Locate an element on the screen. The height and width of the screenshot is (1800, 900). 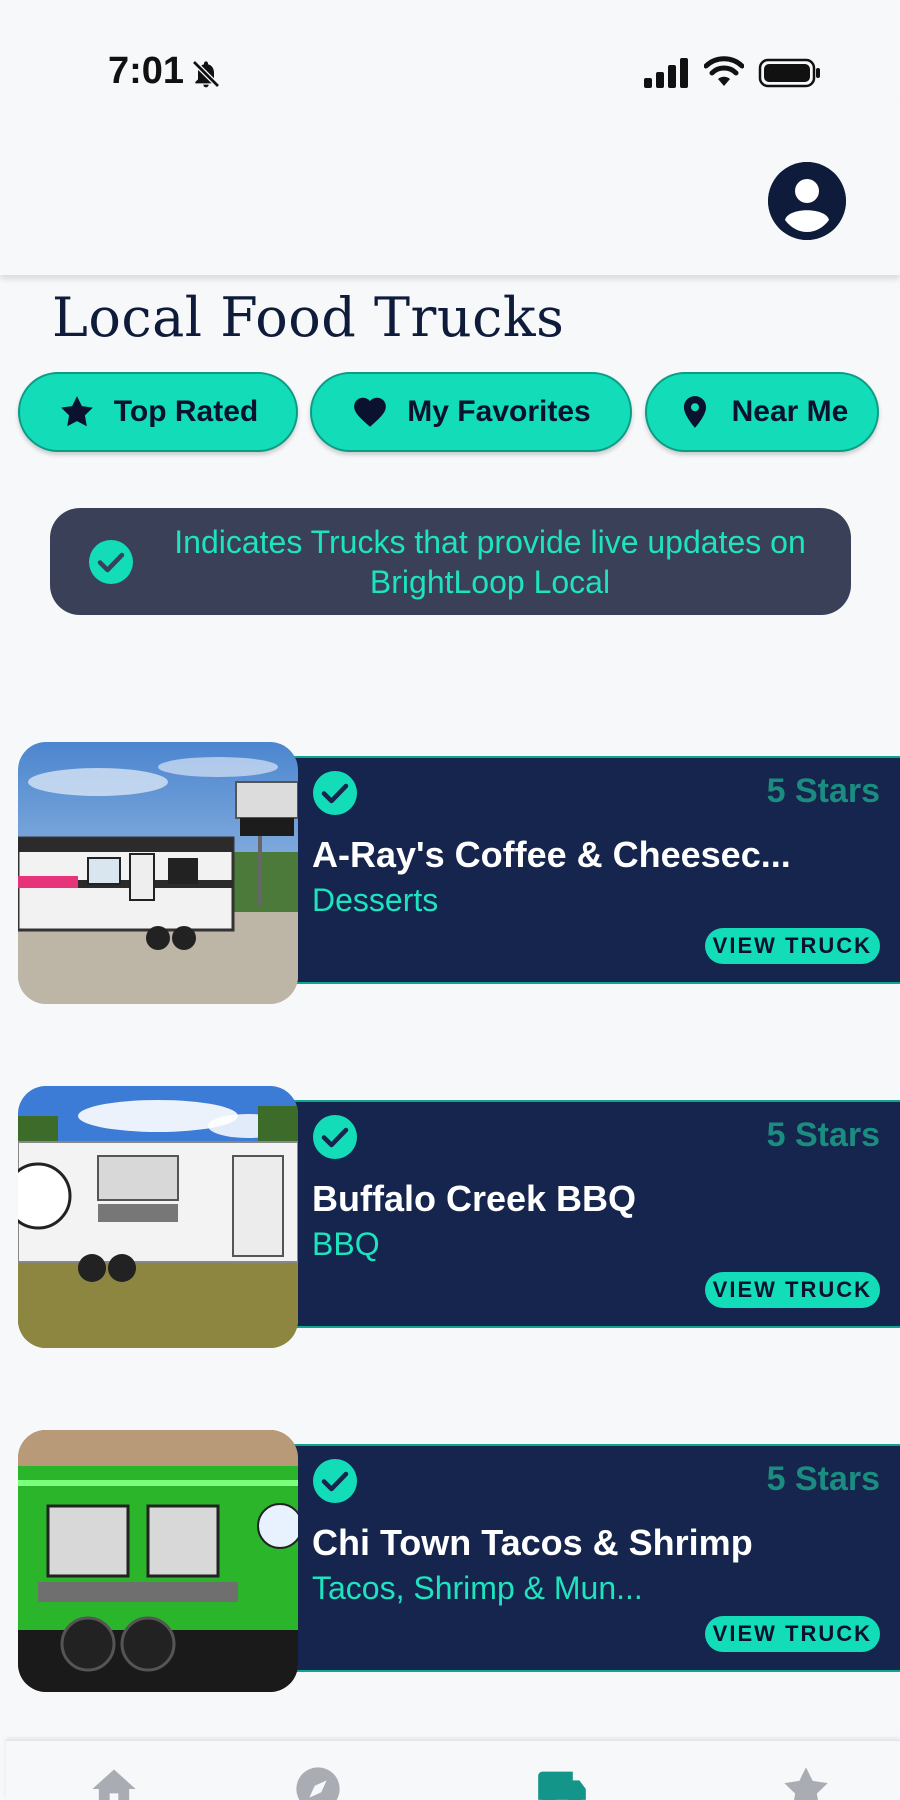
bell-slash-icon is located at coordinates (206, 74).